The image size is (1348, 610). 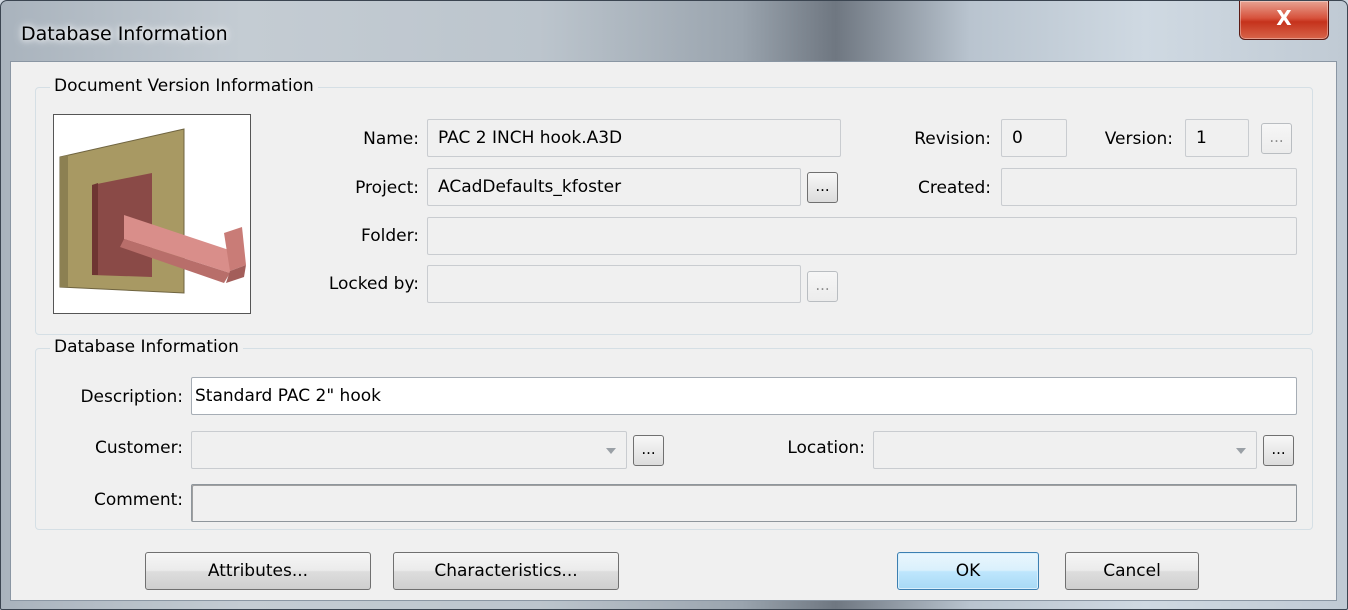 I want to click on customer-dropdown, so click(x=409, y=450).